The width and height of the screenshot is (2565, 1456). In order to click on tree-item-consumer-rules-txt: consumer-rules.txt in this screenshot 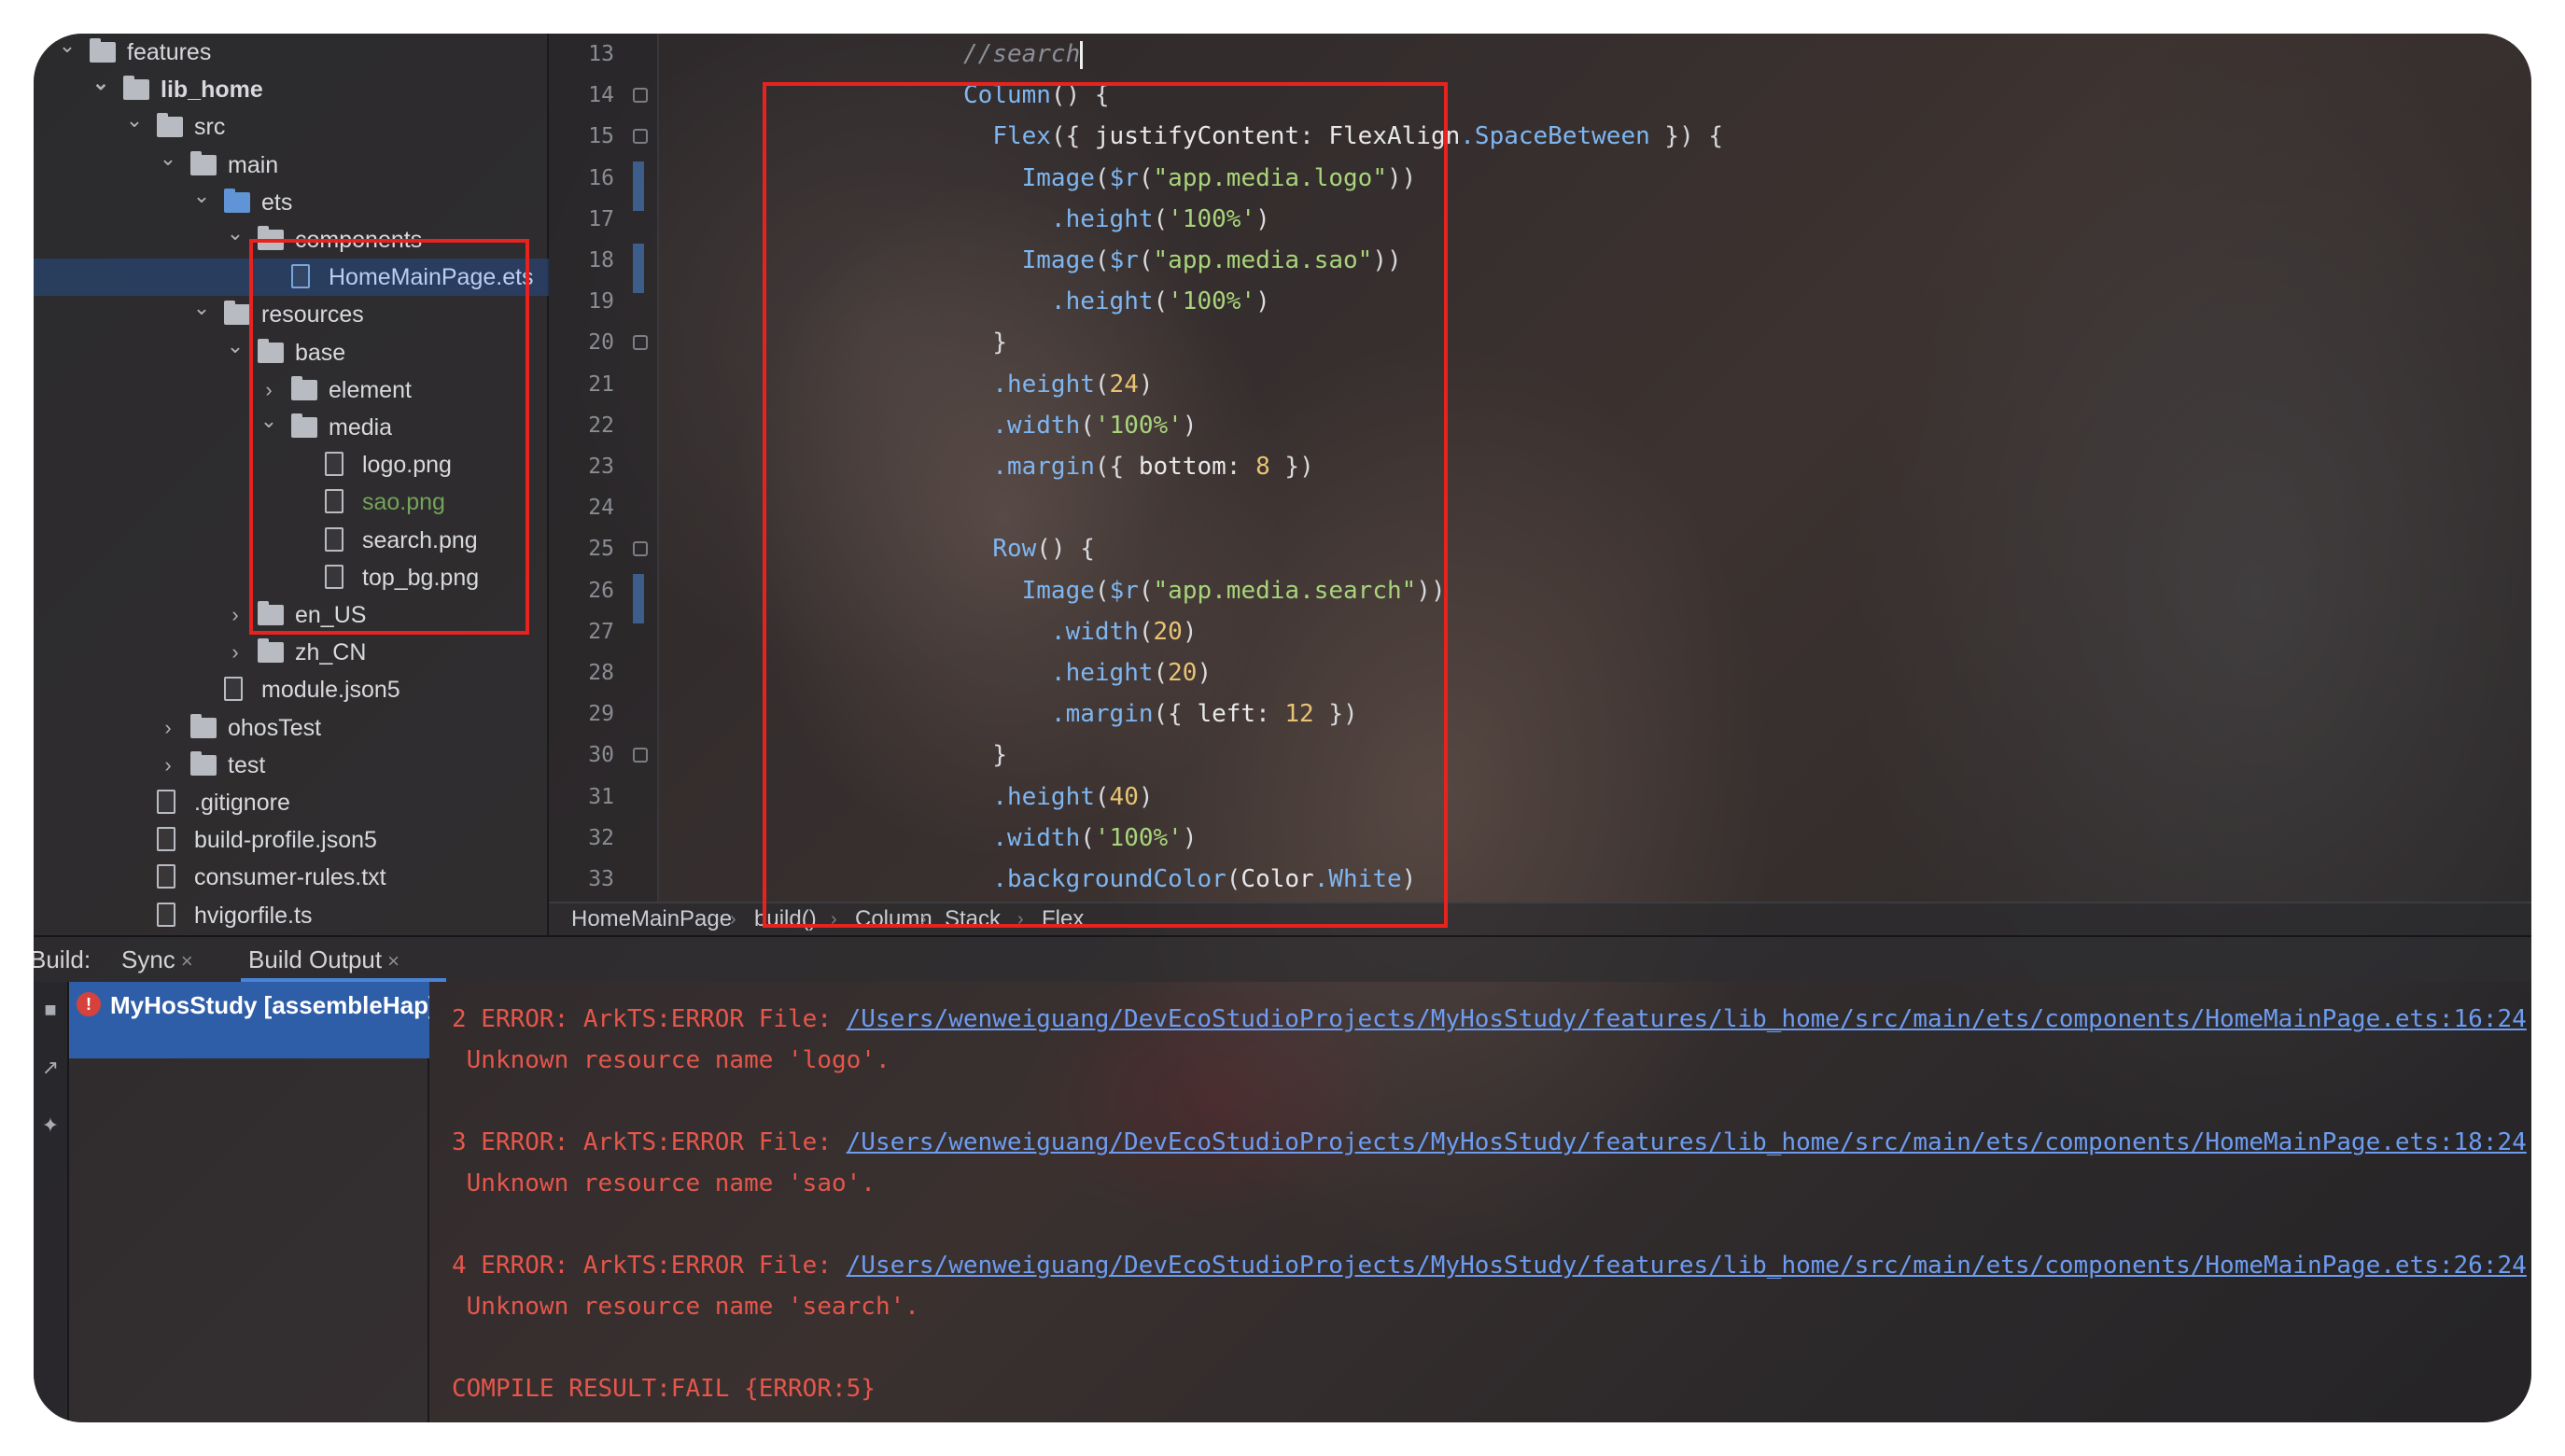, I will do `click(291, 877)`.